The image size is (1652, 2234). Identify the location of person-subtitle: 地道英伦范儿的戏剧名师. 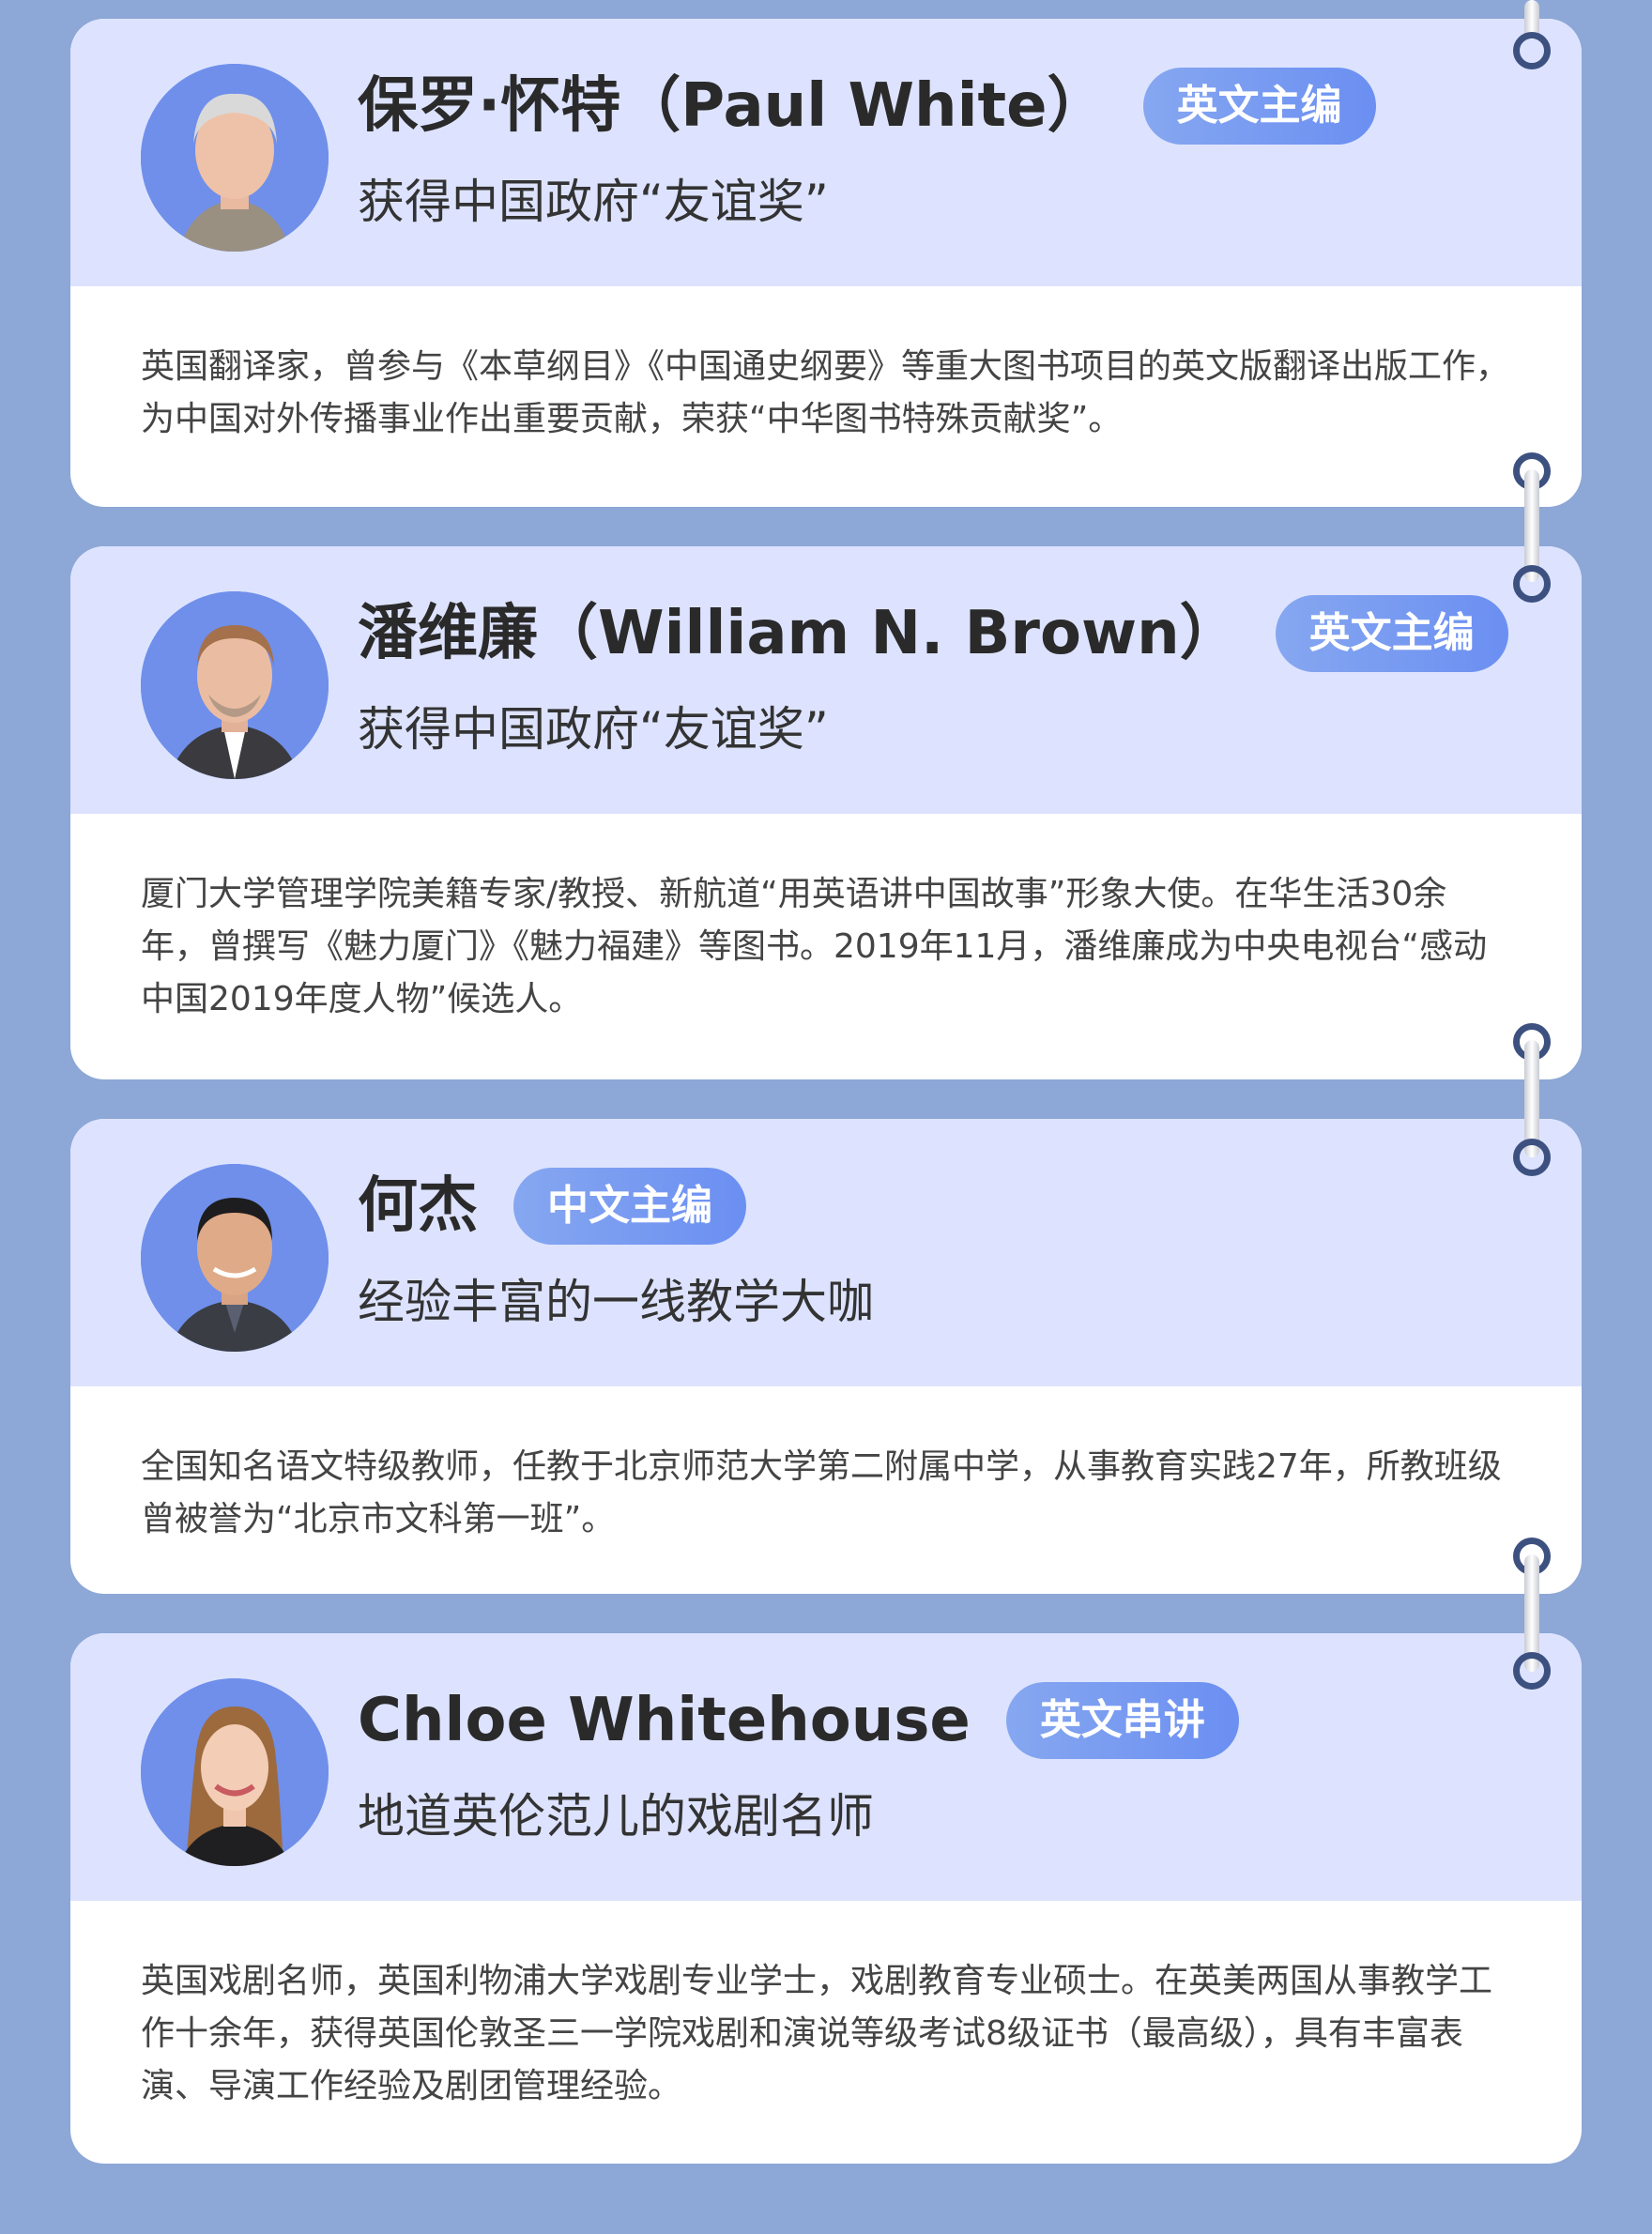
(616, 1816).